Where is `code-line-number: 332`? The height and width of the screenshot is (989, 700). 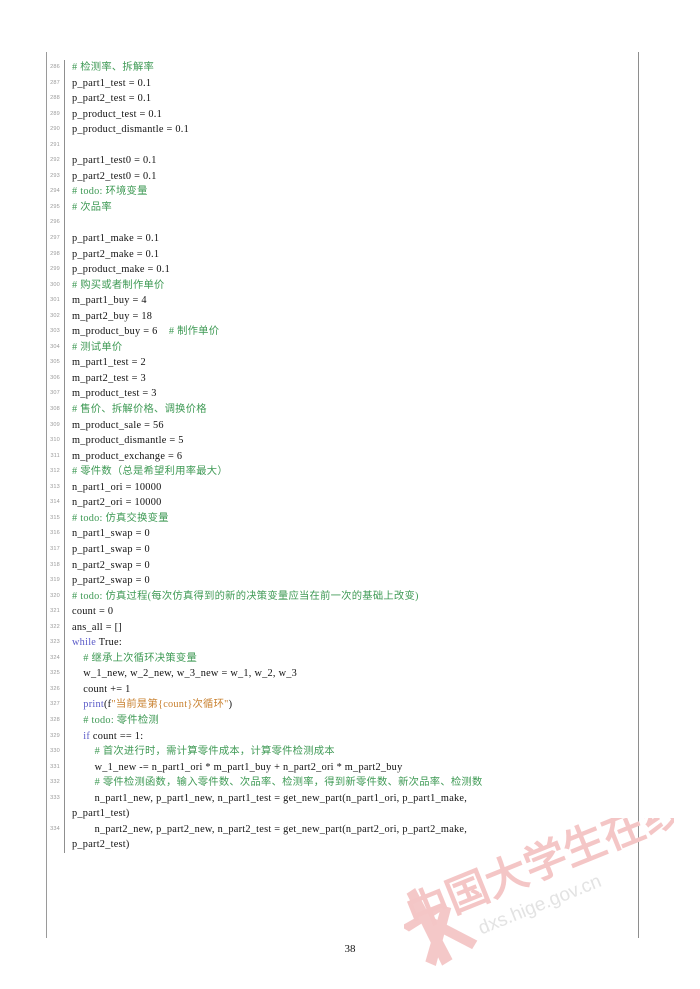
code-line-number: 332 is located at coordinates (55, 782).